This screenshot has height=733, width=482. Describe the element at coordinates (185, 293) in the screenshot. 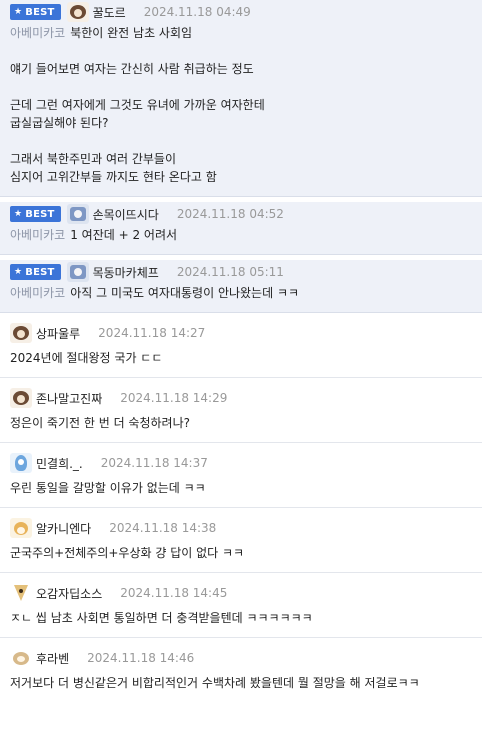

I see `comment-text: 아직 그 미국도 여자대통령이 안나왔는데 ㅋㅋ` at that location.